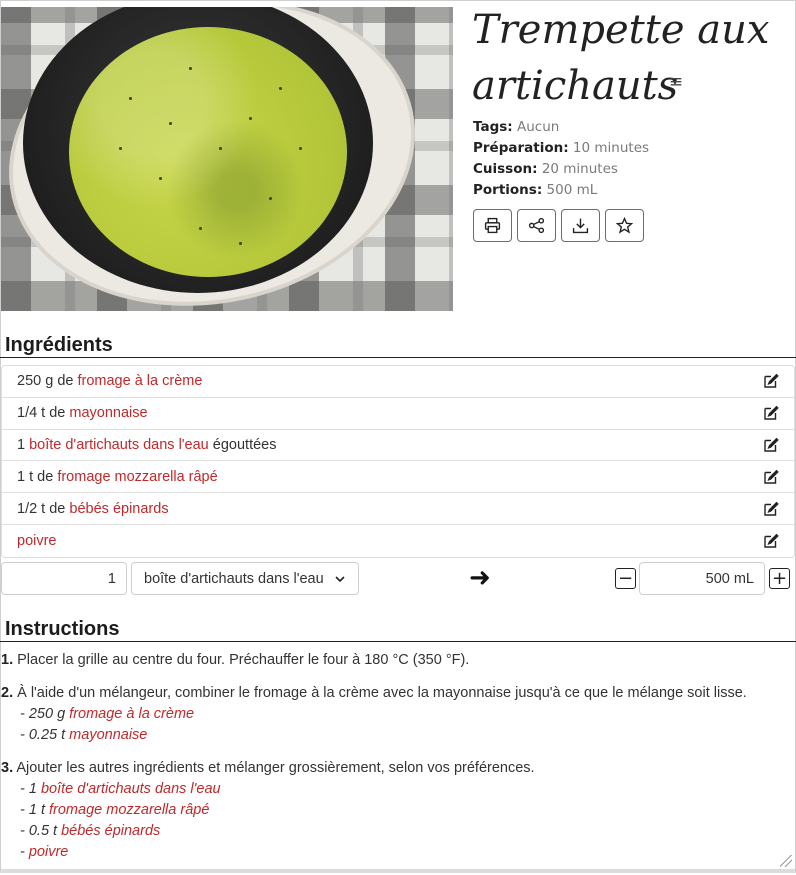  What do you see at coordinates (398, 382) in the screenshot?
I see `list-item: 250 g de fromage à la crème` at bounding box center [398, 382].